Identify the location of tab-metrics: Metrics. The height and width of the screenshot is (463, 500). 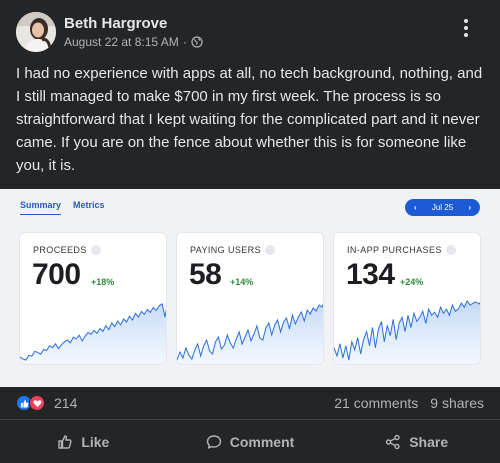
(89, 205).